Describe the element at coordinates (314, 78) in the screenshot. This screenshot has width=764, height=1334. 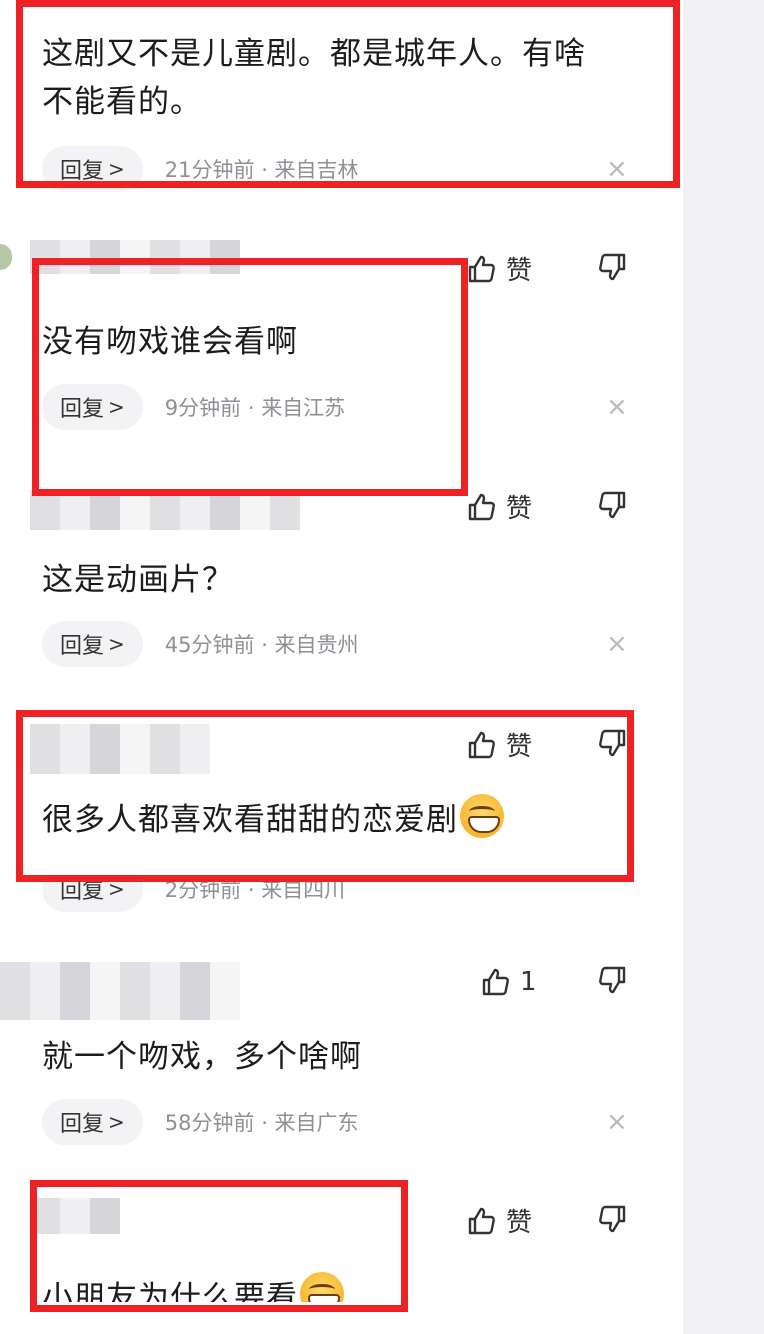
I see `comment-text: 这剧又不是儿童剧。都是城年人。有啥 不能看的。` at that location.